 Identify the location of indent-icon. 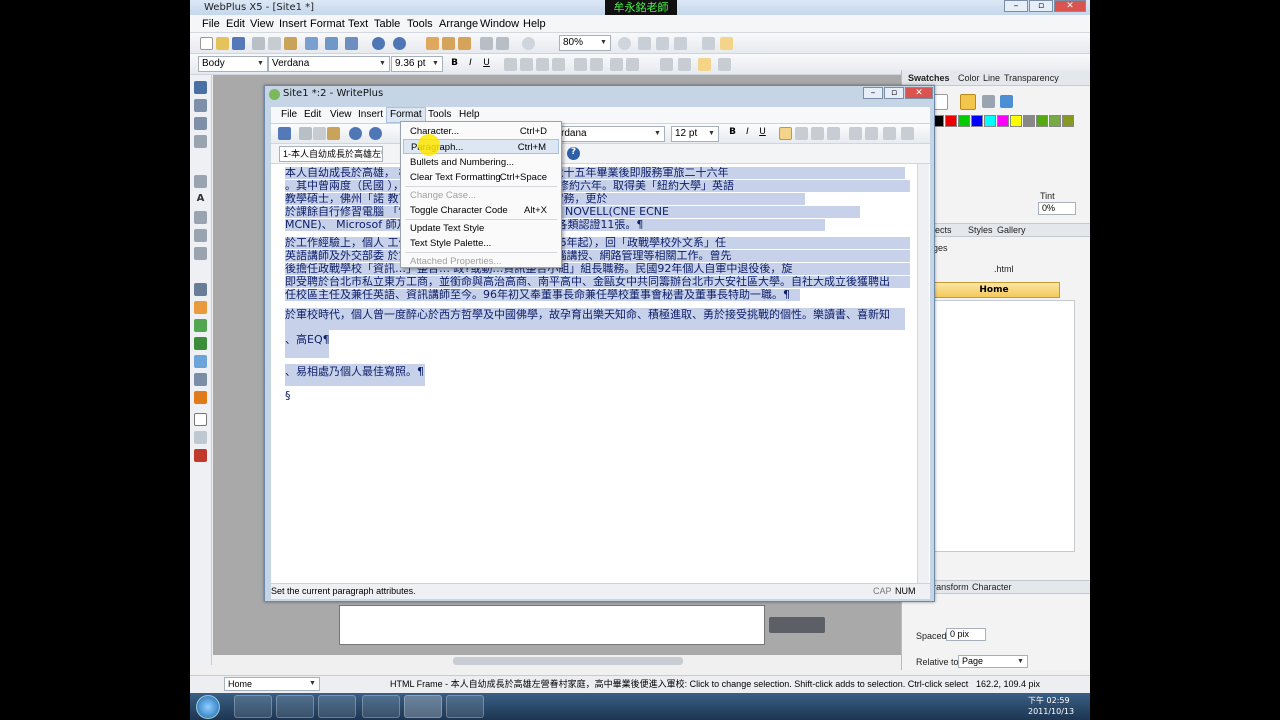
(616, 64).